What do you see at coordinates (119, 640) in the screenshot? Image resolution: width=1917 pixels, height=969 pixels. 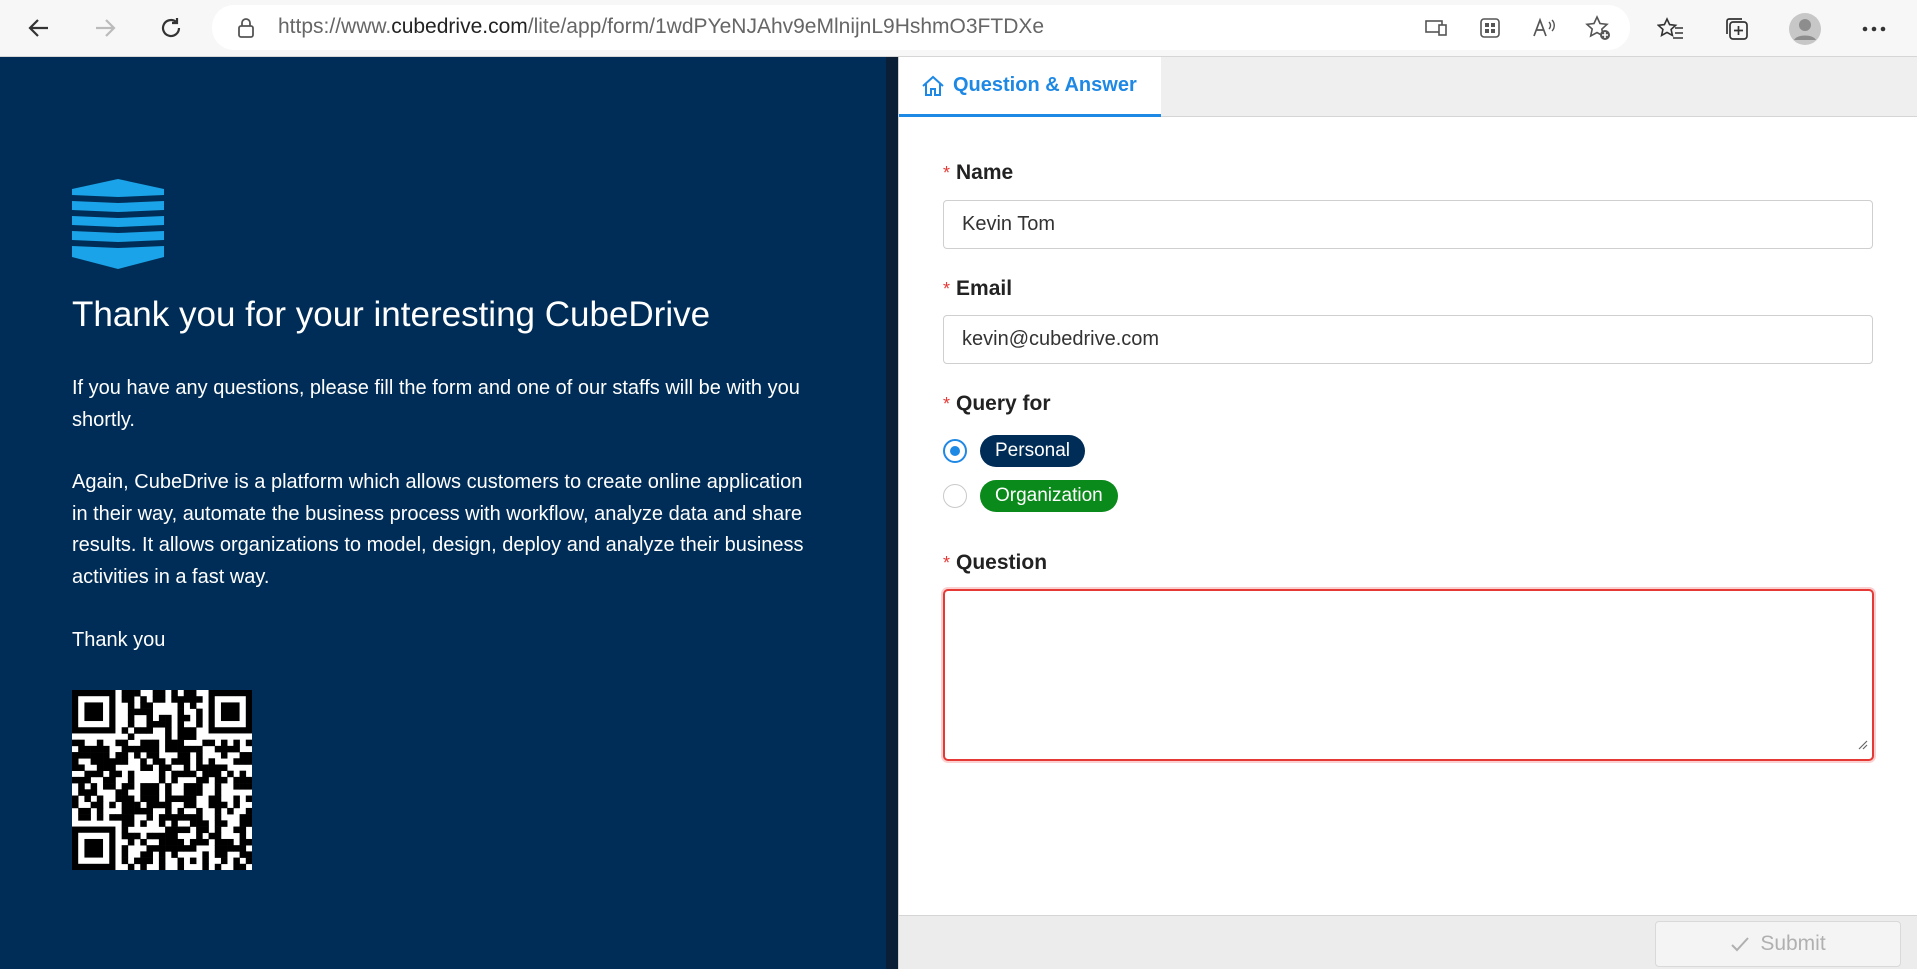 I see `thanks-text: Thank you` at bounding box center [119, 640].